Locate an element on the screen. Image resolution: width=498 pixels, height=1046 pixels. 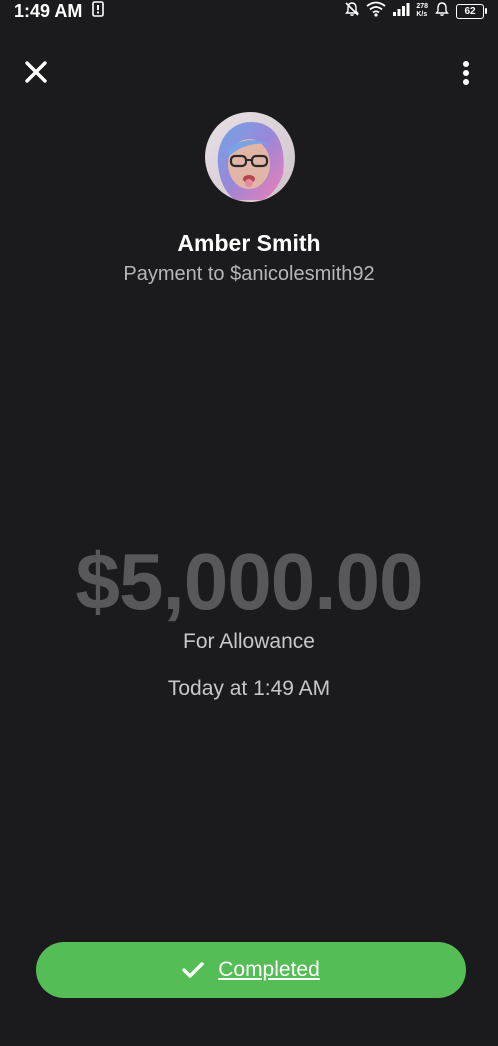
status-bar: 1:49 AM 278 K/s 62 is located at coordinates (249, 11).